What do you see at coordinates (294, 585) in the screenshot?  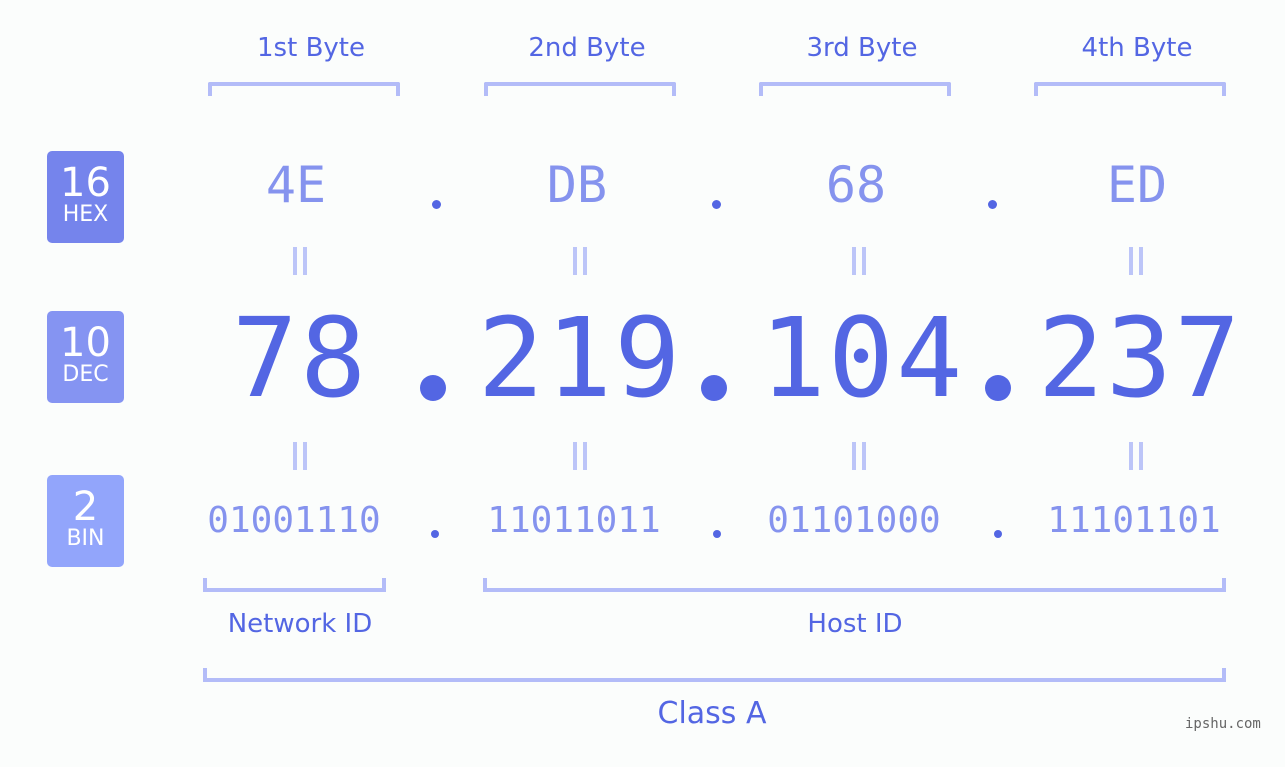 I see `network-id-bracket` at bounding box center [294, 585].